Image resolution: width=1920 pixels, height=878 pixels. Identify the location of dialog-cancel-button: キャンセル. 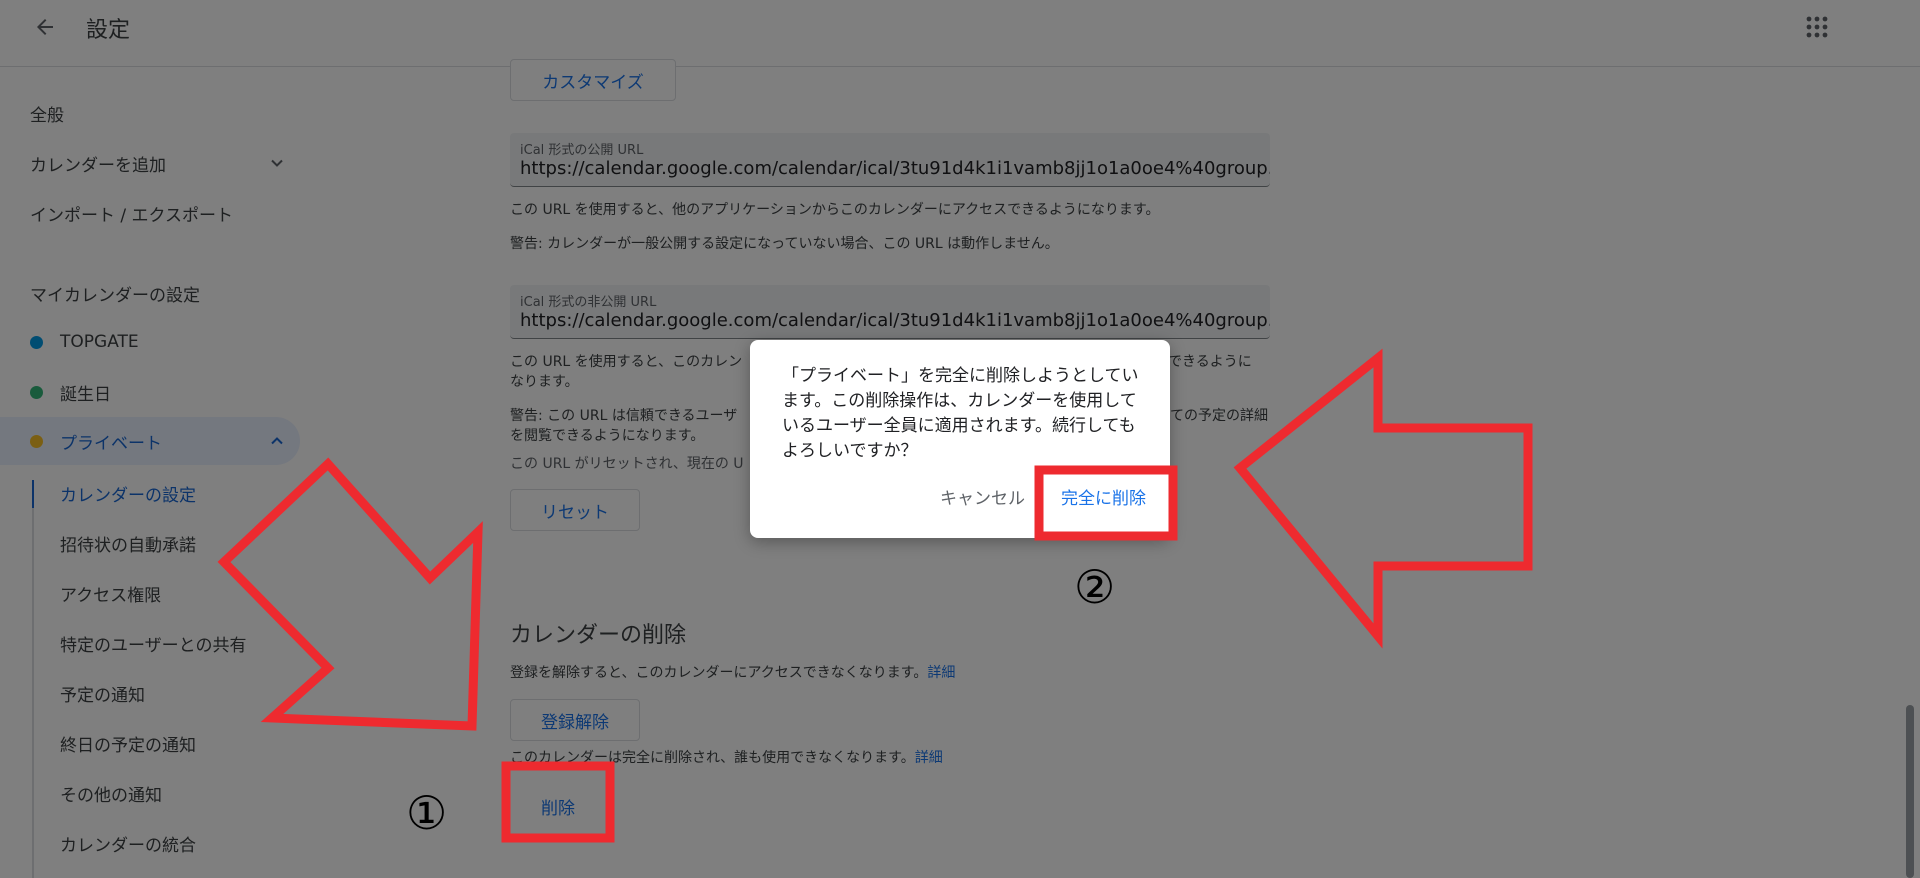
(982, 496).